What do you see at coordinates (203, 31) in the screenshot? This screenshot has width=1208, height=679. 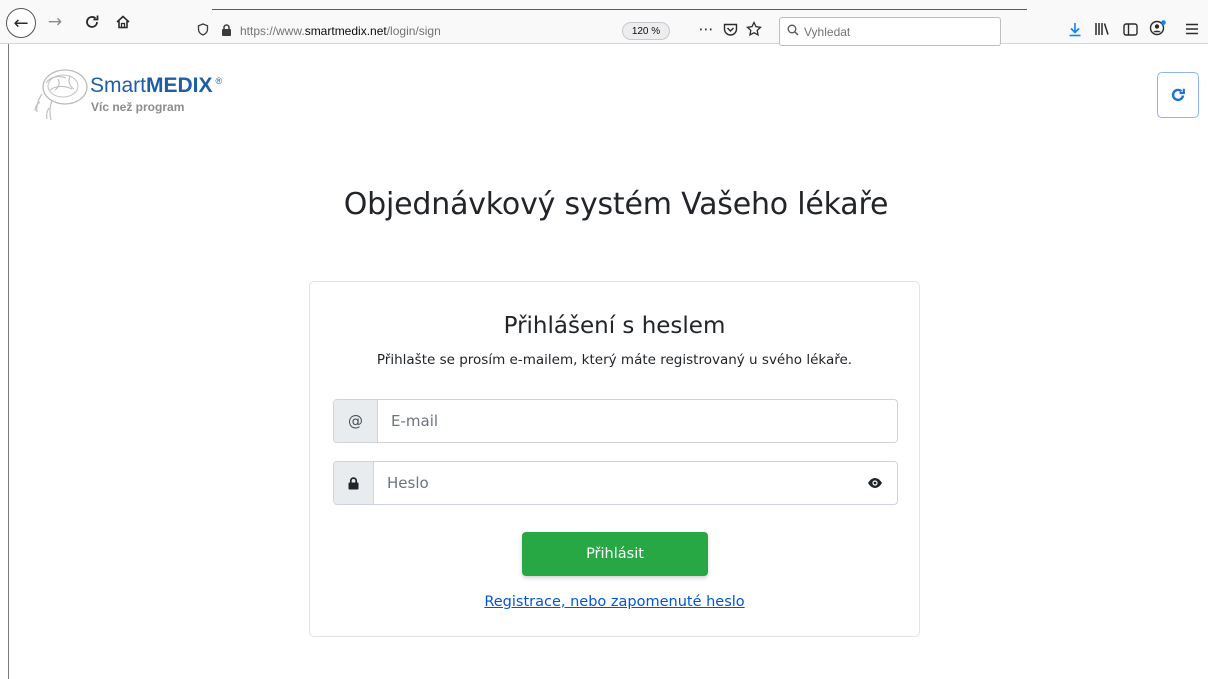 I see `tracking-shield-icon` at bounding box center [203, 31].